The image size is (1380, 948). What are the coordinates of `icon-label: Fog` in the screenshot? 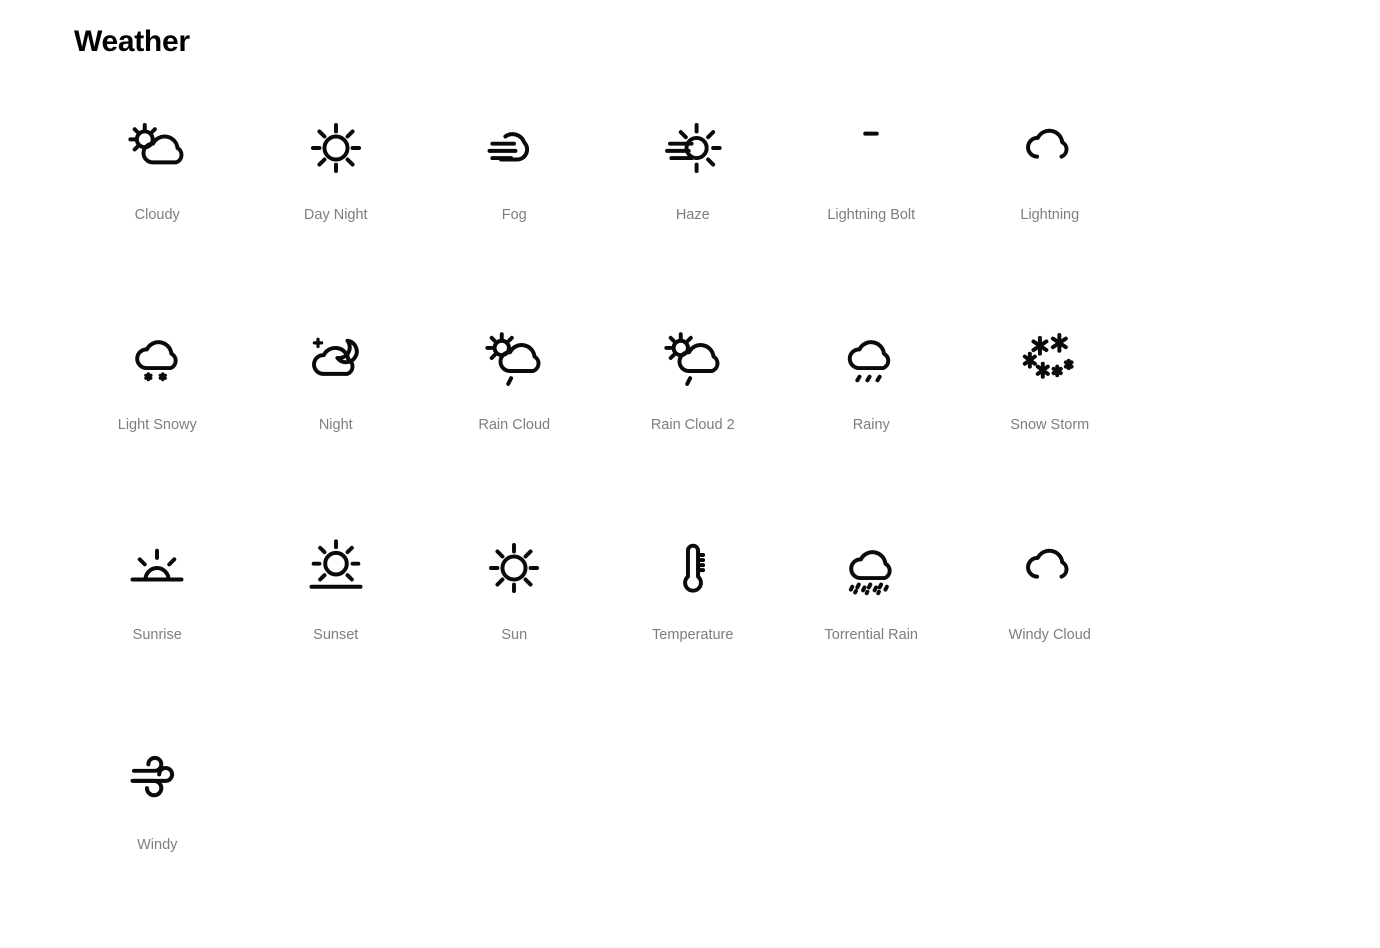 It's located at (514, 215).